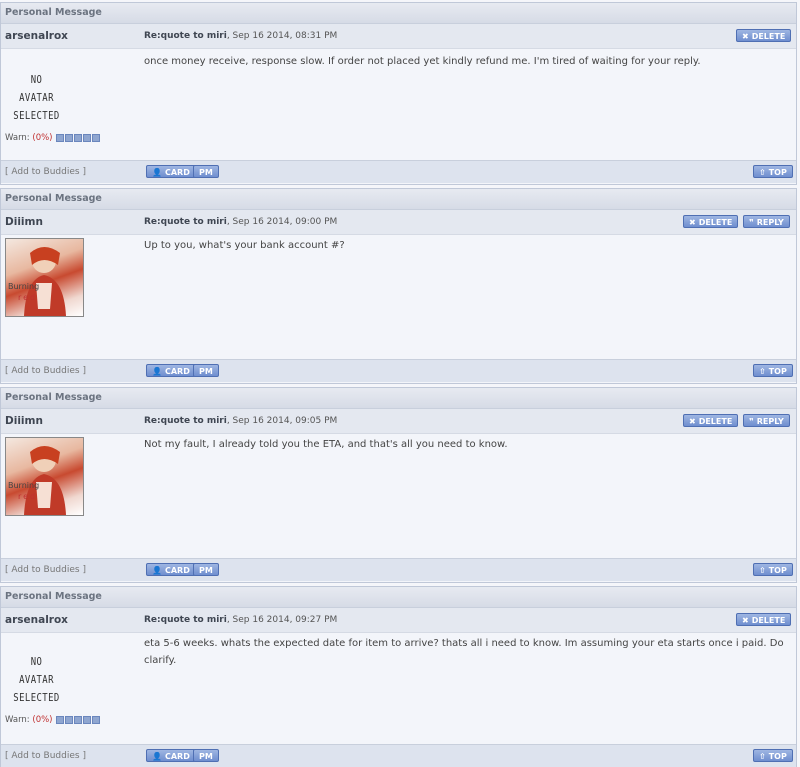  Describe the element at coordinates (42, 138) in the screenshot. I see `warn-percent: (0%)` at that location.